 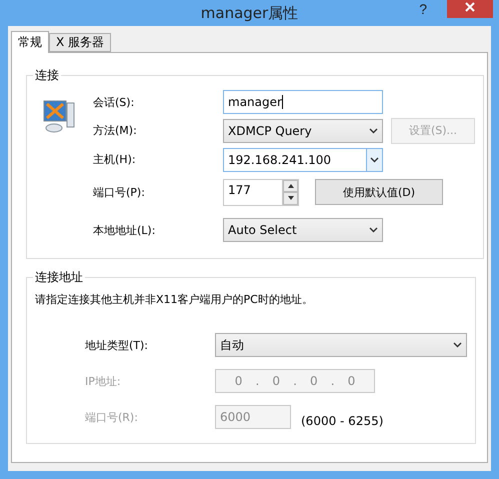 What do you see at coordinates (115, 130) in the screenshot?
I see `field-label: 方法(M):` at bounding box center [115, 130].